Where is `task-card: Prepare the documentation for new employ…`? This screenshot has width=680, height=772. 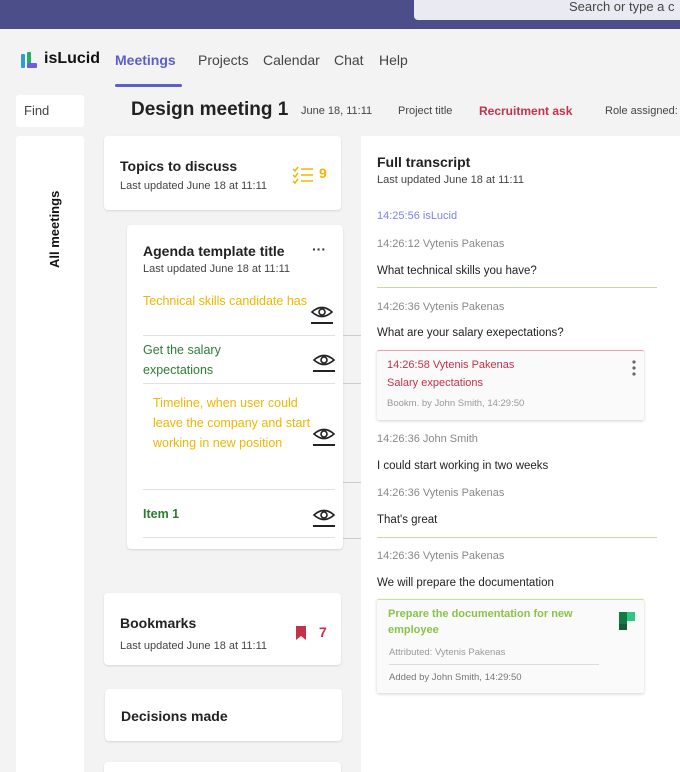
task-card: Prepare the documentation for new employ… is located at coordinates (510, 646).